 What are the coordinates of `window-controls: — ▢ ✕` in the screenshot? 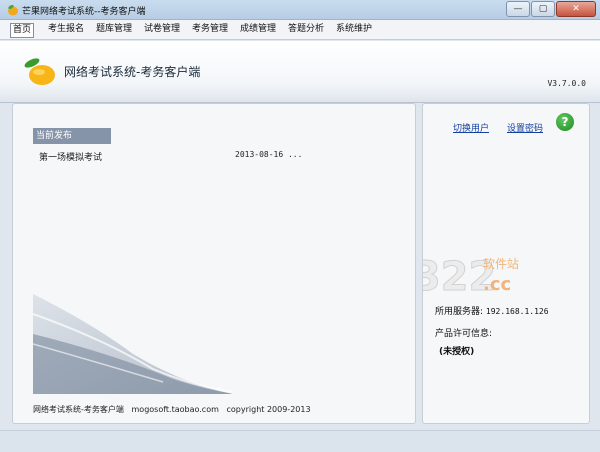 It's located at (551, 9).